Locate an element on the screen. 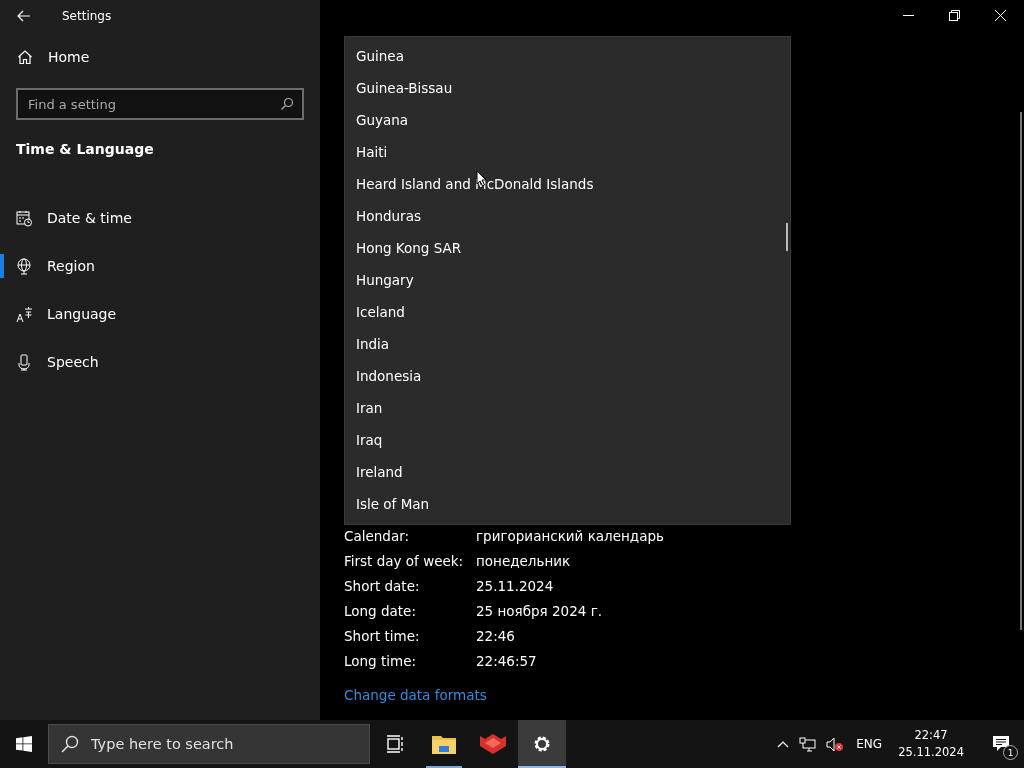  gear-icon is located at coordinates (542, 744).